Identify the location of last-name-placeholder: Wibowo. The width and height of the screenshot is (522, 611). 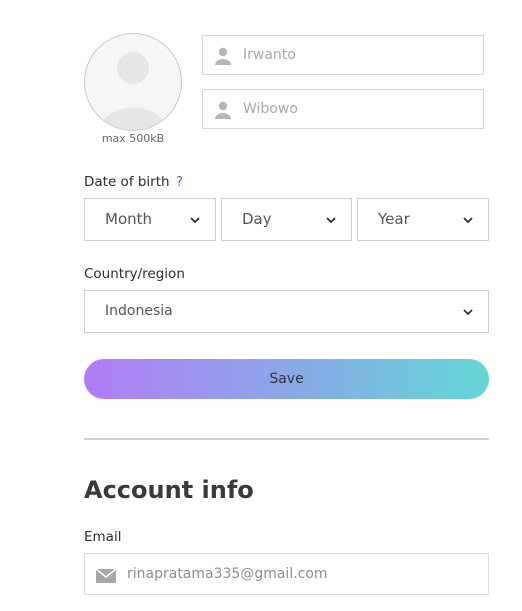
(270, 109).